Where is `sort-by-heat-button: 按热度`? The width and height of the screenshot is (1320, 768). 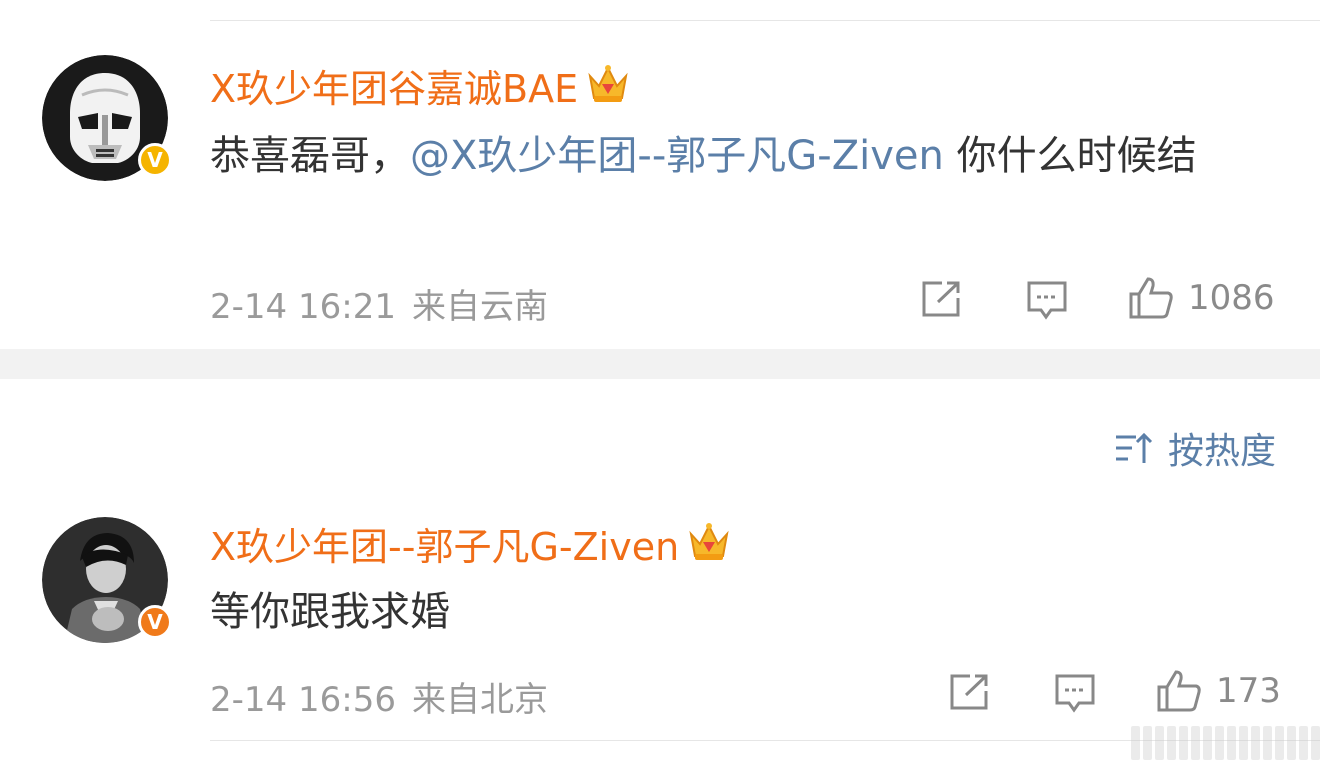 sort-by-heat-button: 按热度 is located at coordinates (1195, 448).